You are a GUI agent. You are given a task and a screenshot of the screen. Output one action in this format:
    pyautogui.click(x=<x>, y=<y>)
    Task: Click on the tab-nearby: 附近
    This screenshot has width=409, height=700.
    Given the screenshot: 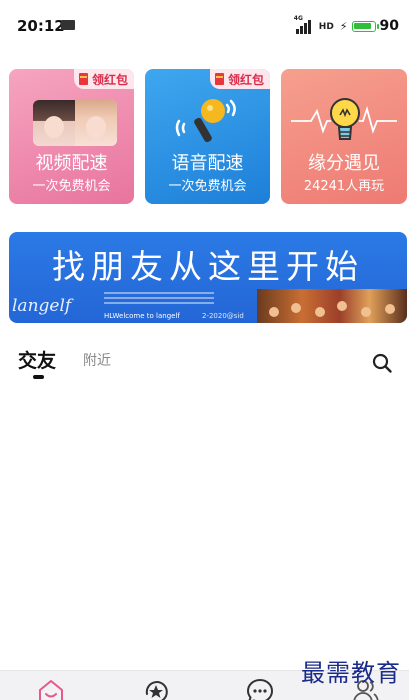 What is the action you would take?
    pyautogui.click(x=97, y=360)
    